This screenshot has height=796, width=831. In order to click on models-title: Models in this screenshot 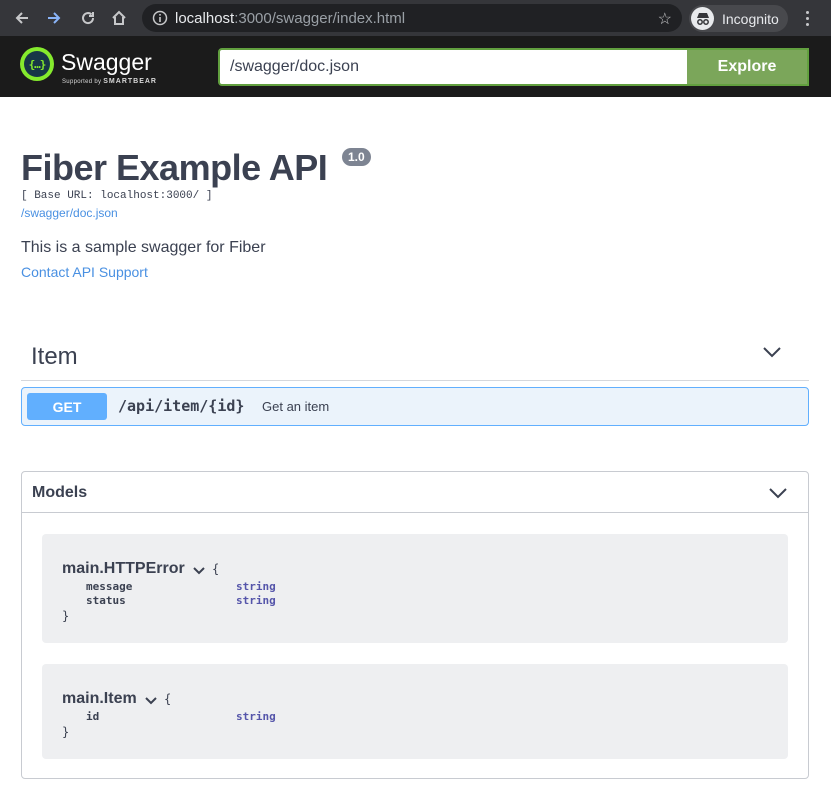, I will do `click(60, 492)`.